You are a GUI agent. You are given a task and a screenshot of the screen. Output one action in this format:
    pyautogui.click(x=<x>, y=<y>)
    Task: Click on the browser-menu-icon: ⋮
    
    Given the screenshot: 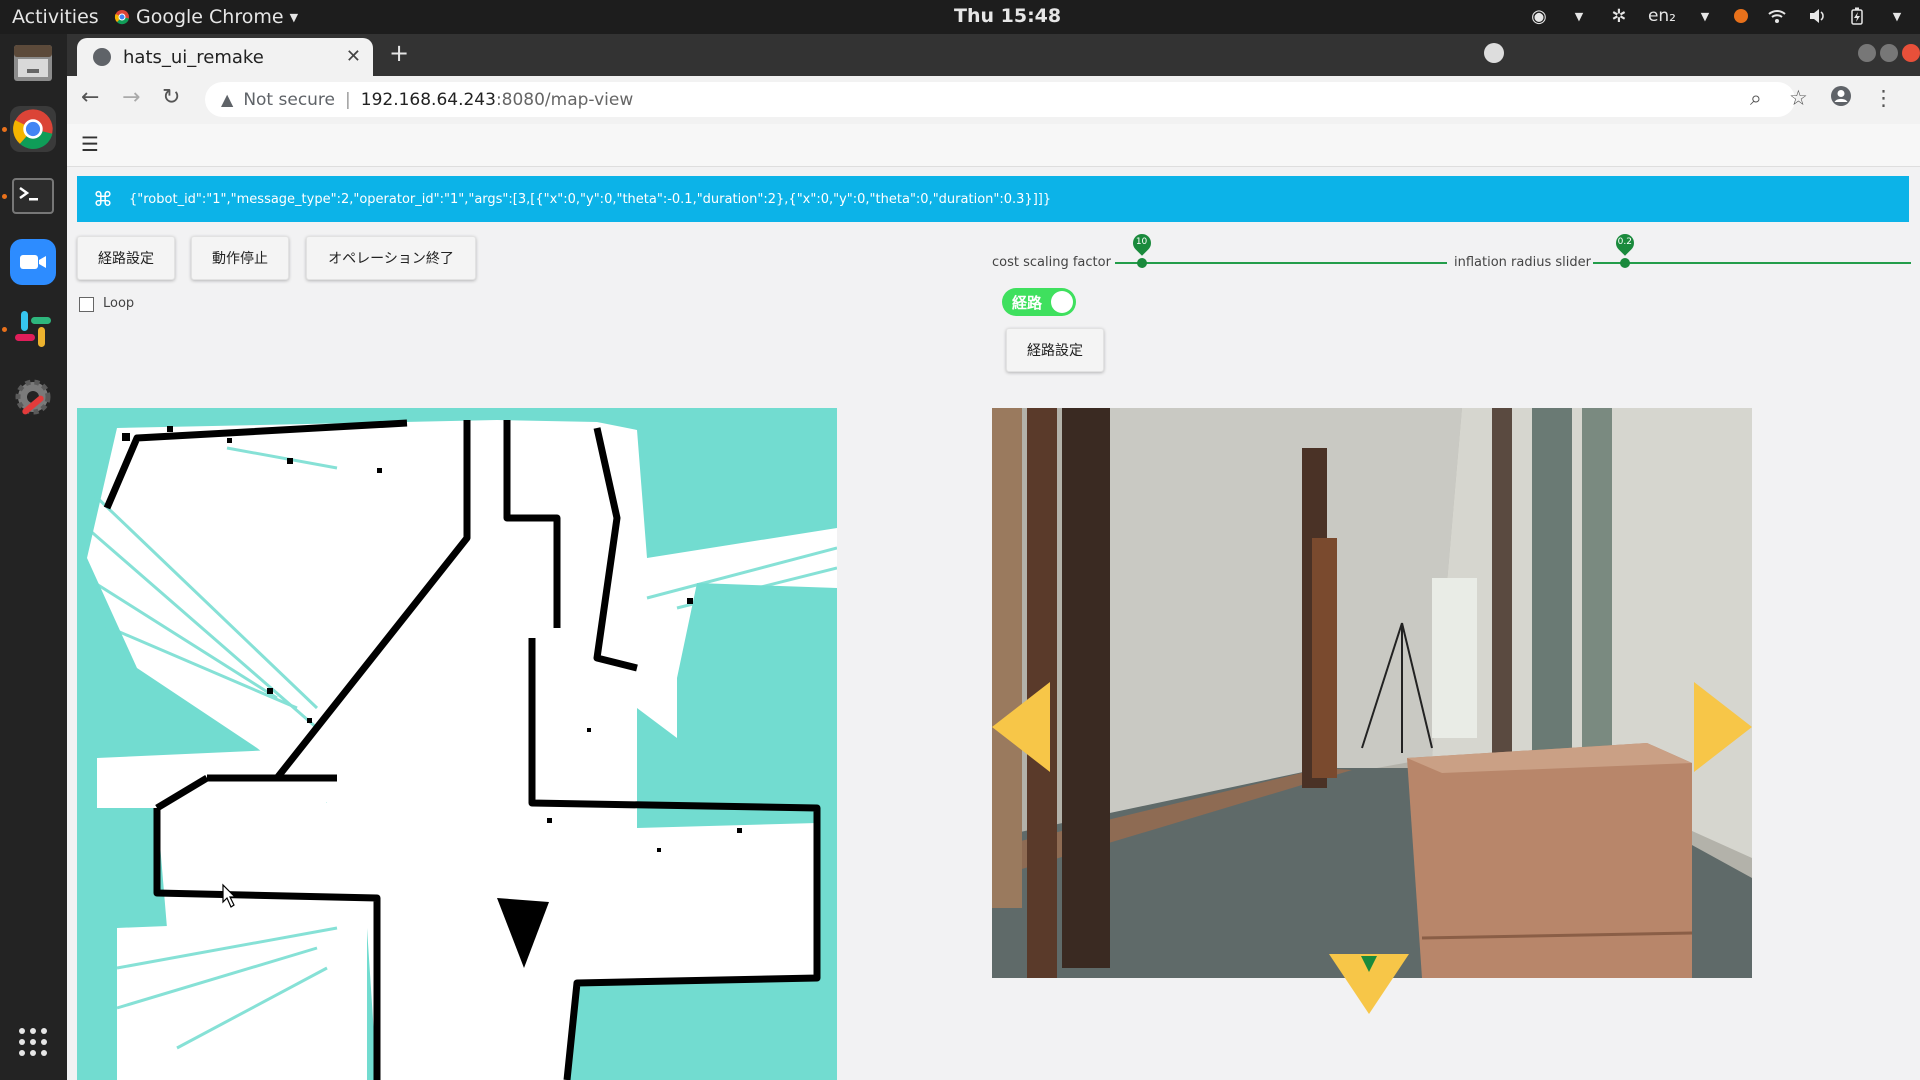 What is the action you would take?
    pyautogui.click(x=1883, y=98)
    